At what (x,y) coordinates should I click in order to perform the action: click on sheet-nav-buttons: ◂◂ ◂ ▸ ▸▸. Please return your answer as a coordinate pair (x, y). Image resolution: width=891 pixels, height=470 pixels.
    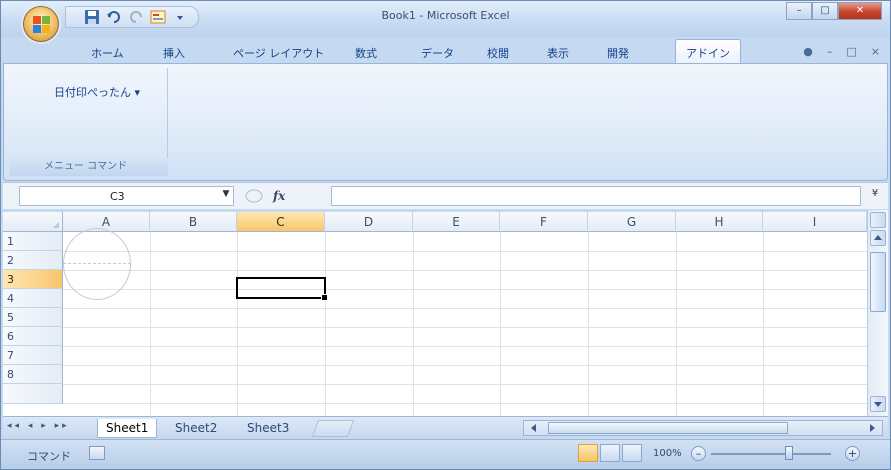
    Looking at the image, I should click on (38, 426).